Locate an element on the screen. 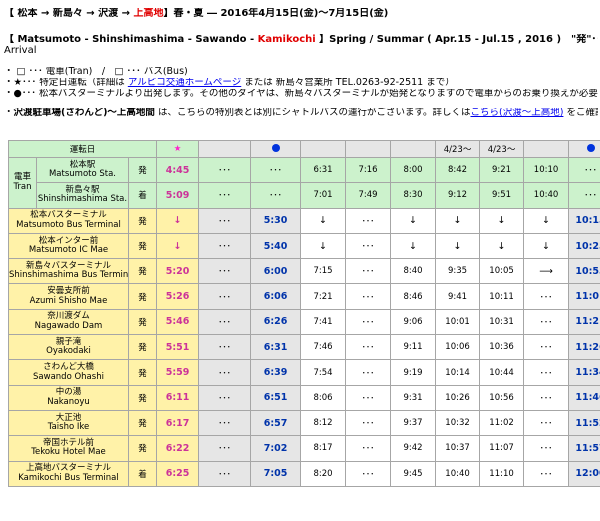 This screenshot has width=600, height=521. time-cell: 9:37 is located at coordinates (413, 423).